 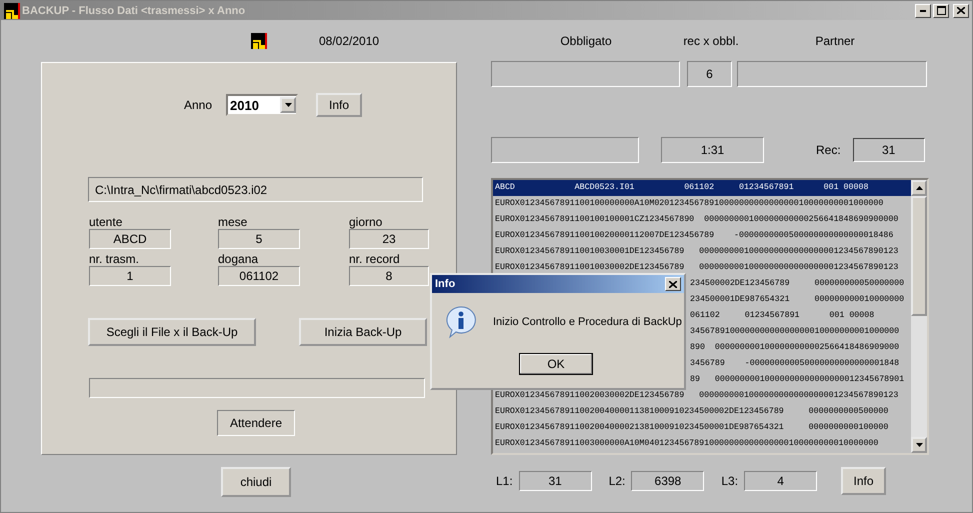 What do you see at coordinates (709, 74) in the screenshot?
I see `records-per-obligated-field: 6` at bounding box center [709, 74].